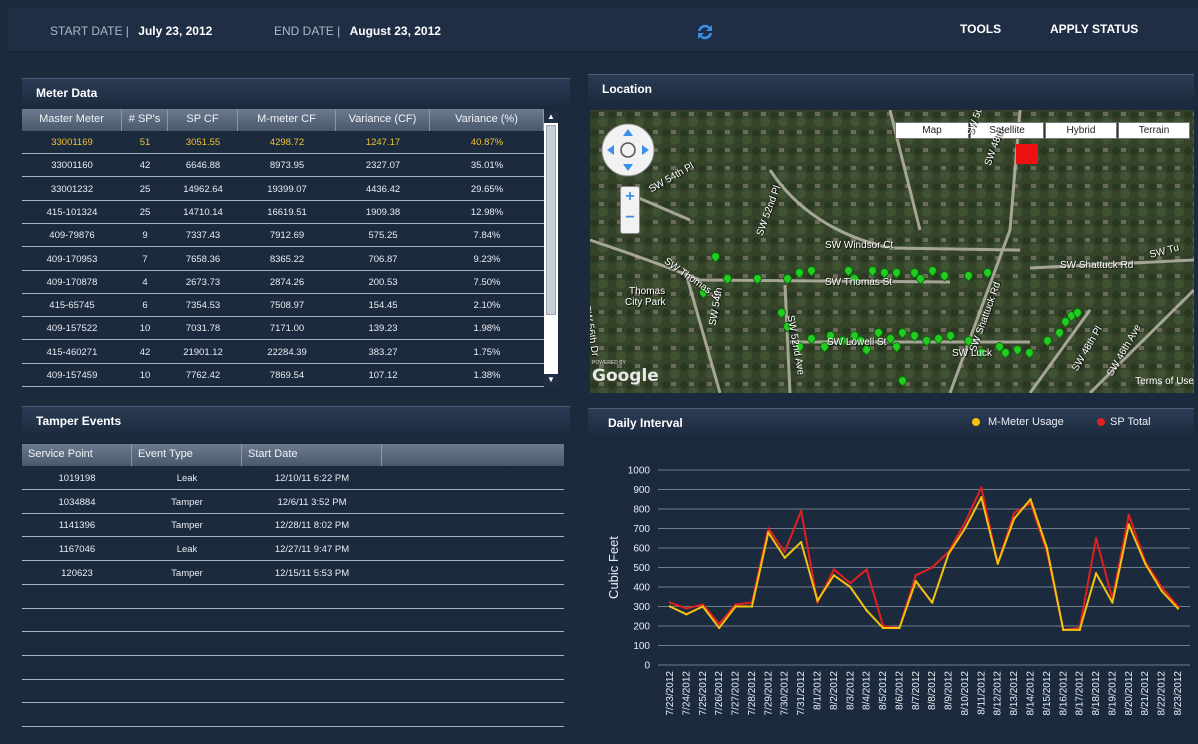 This screenshot has width=1198, height=744. Describe the element at coordinates (383, 306) in the screenshot. I see `table-cell: 154.45` at that location.